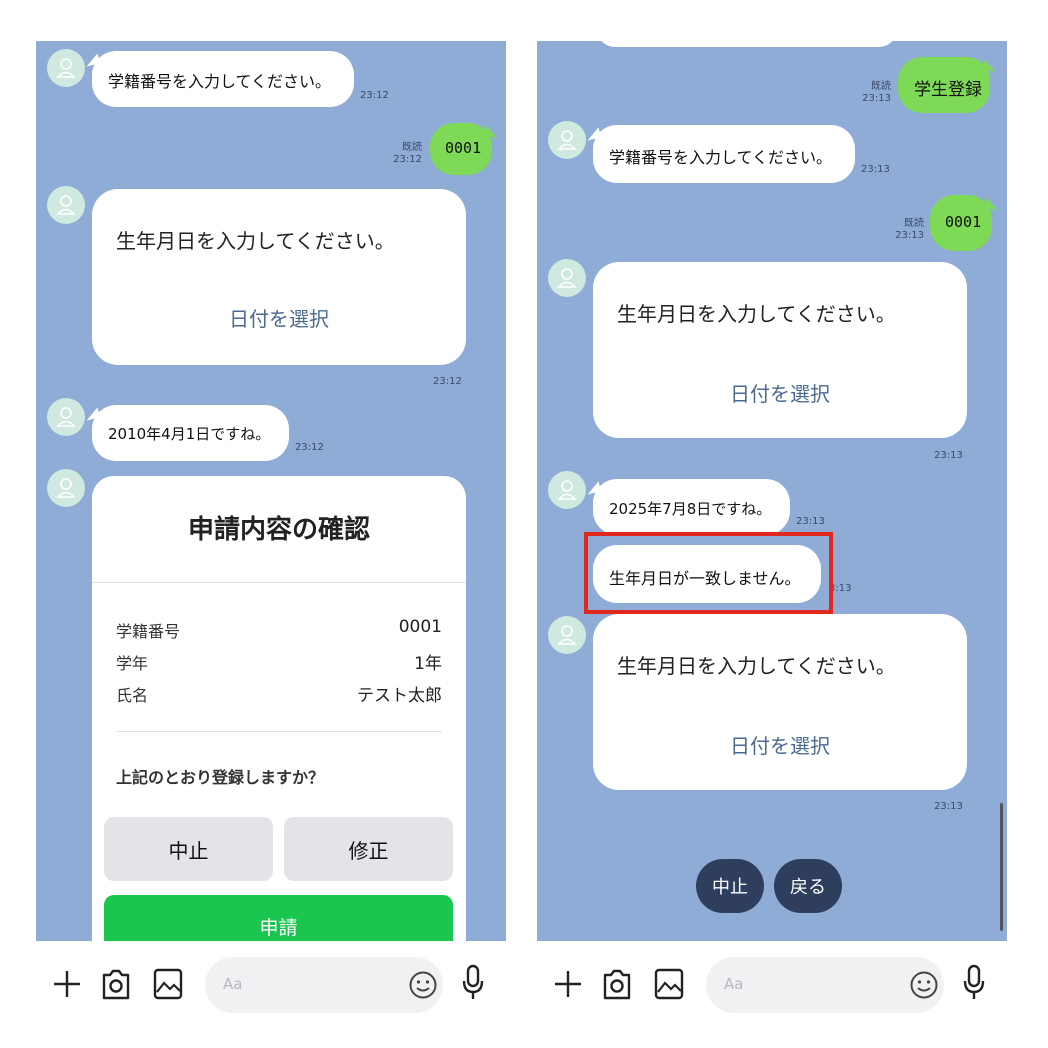 Image resolution: width=1048 pixels, height=1048 pixels. What do you see at coordinates (148, 631) in the screenshot?
I see `field-label: 学籍番号` at bounding box center [148, 631].